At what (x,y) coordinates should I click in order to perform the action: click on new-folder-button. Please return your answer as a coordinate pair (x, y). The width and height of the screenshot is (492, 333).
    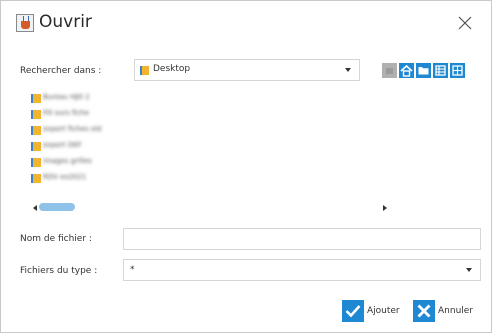
    Looking at the image, I should click on (423, 70).